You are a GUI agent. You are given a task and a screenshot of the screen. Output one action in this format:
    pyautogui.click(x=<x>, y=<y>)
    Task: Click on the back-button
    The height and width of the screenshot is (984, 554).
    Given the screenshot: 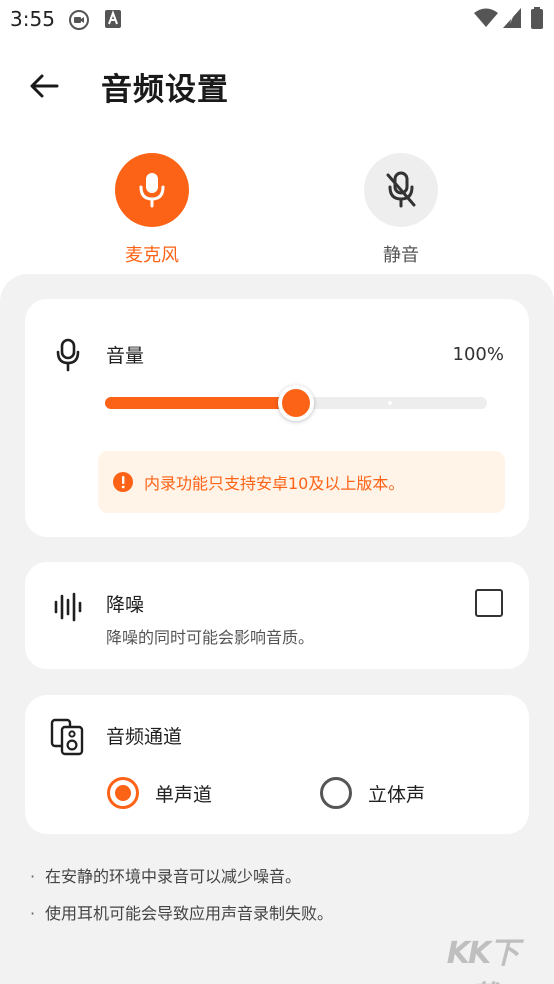 What is the action you would take?
    pyautogui.click(x=44, y=86)
    